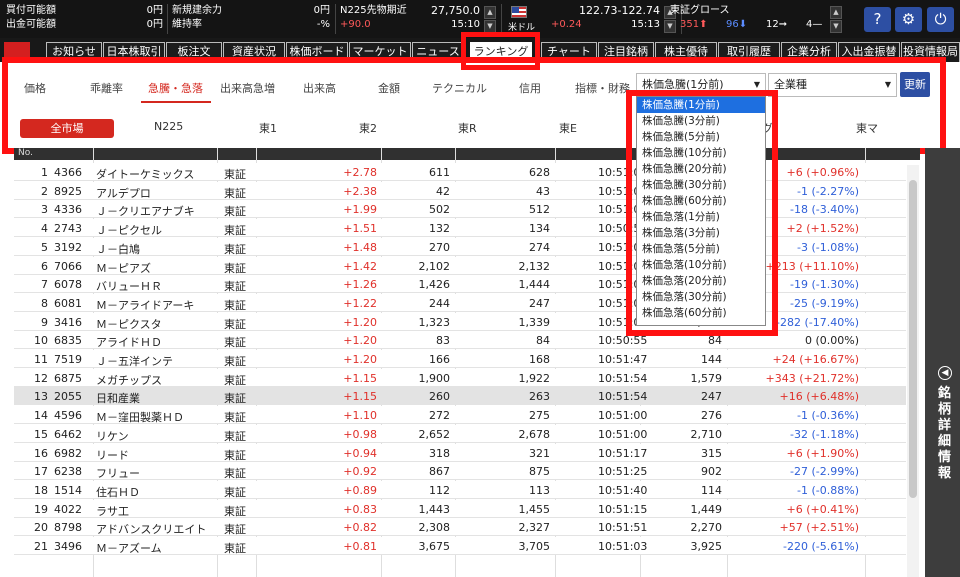  I want to click on previous-price: 83, so click(443, 341).